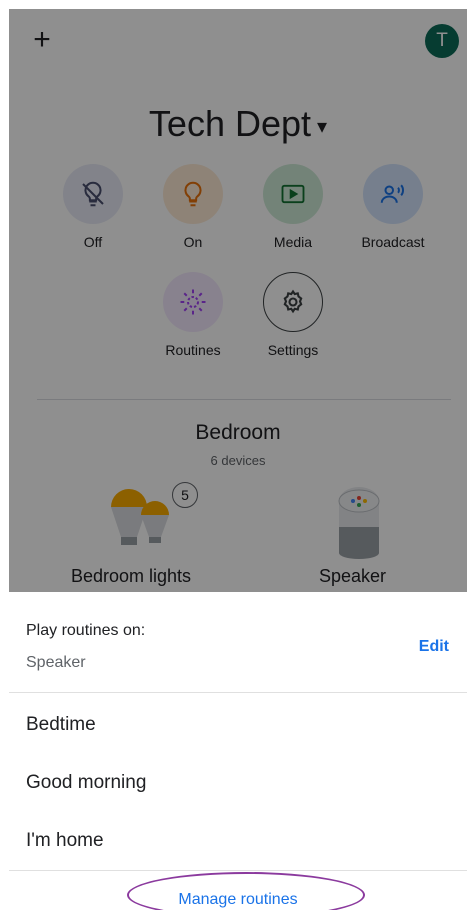 The height and width of the screenshot is (910, 467). Describe the element at coordinates (322, 126) in the screenshot. I see `caret-down-icon: ▾` at that location.